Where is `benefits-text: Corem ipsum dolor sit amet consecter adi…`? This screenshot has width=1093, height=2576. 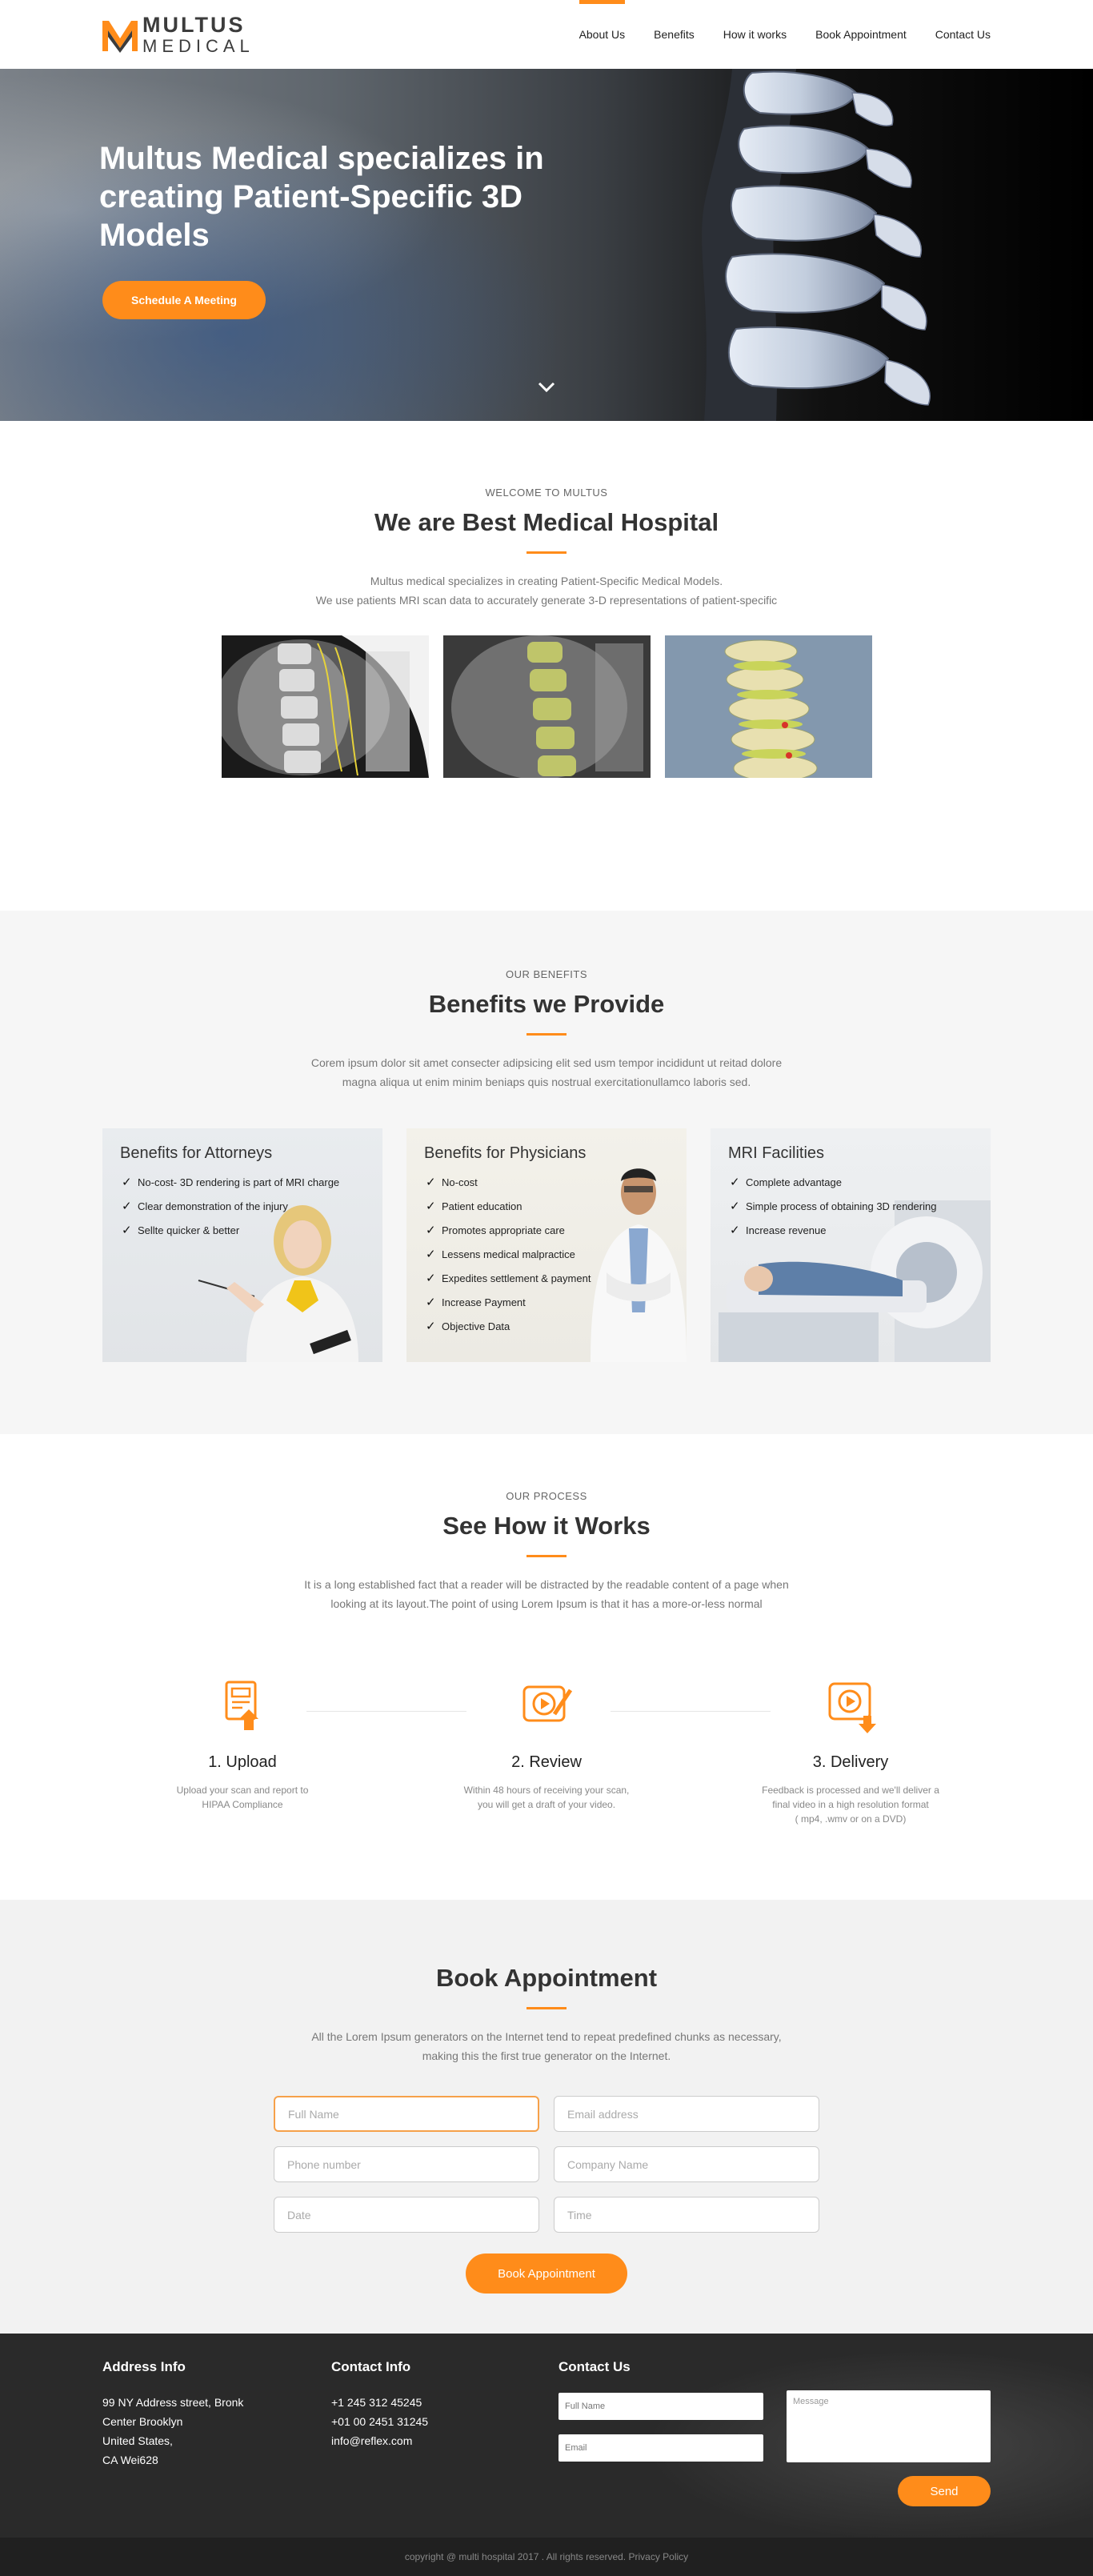 benefits-text: Corem ipsum dolor sit amet consecter adi… is located at coordinates (546, 1072).